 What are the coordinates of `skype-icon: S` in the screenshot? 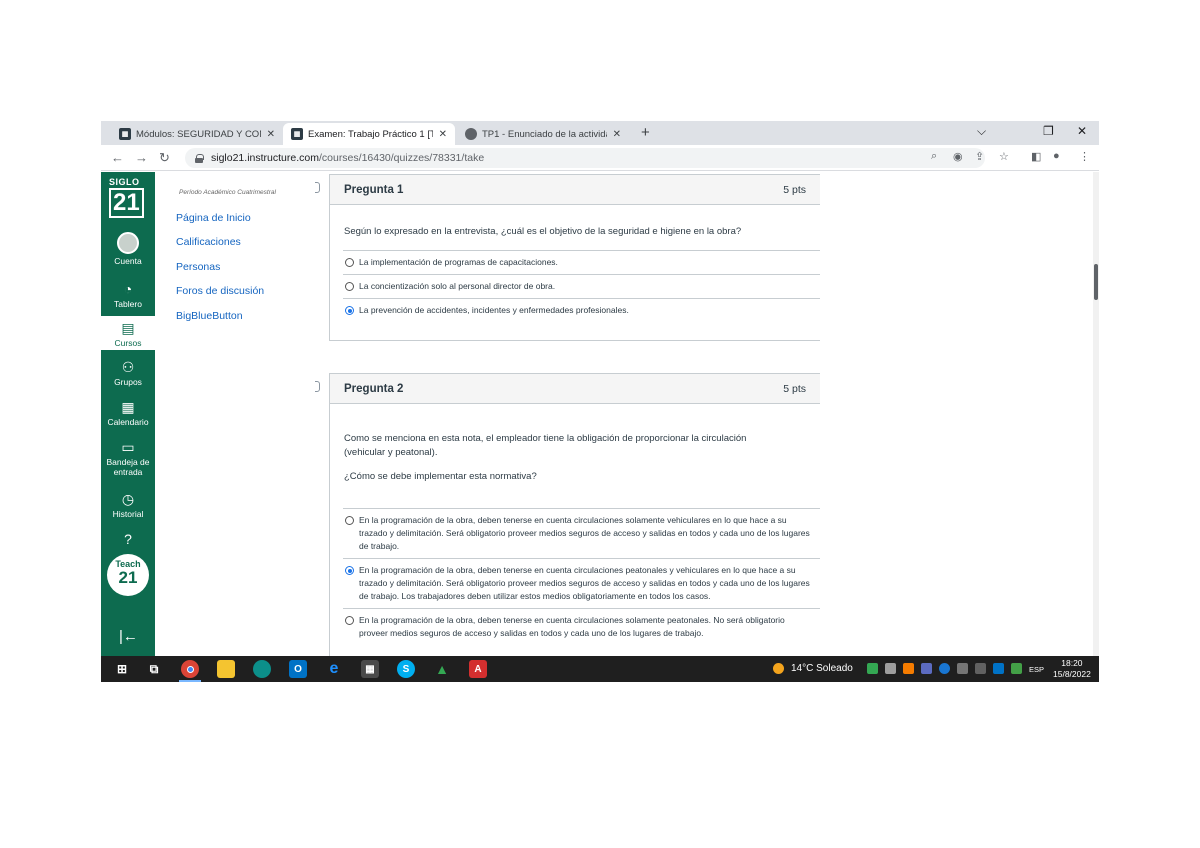 It's located at (406, 669).